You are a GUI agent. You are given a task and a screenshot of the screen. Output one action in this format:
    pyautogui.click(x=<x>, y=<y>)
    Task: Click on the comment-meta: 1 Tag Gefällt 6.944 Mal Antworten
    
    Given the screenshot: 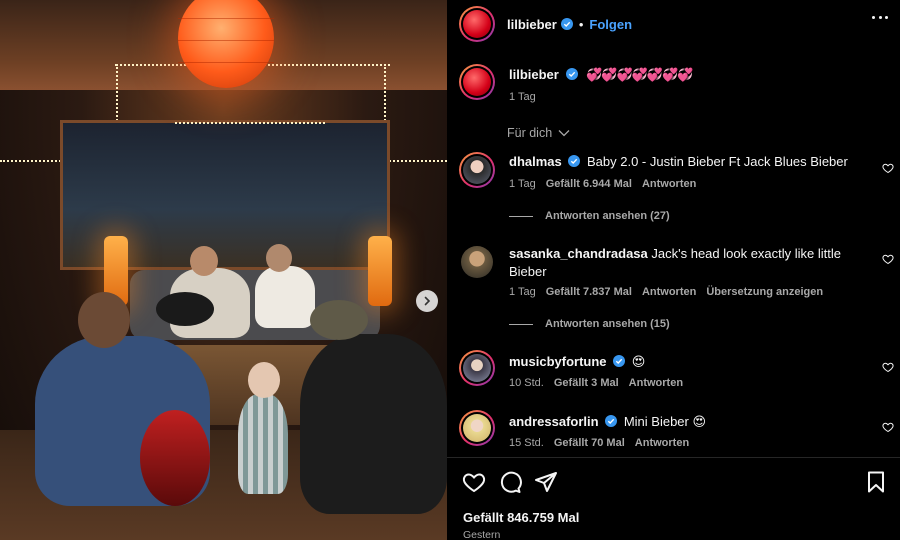 What is the action you would take?
    pyautogui.click(x=602, y=184)
    